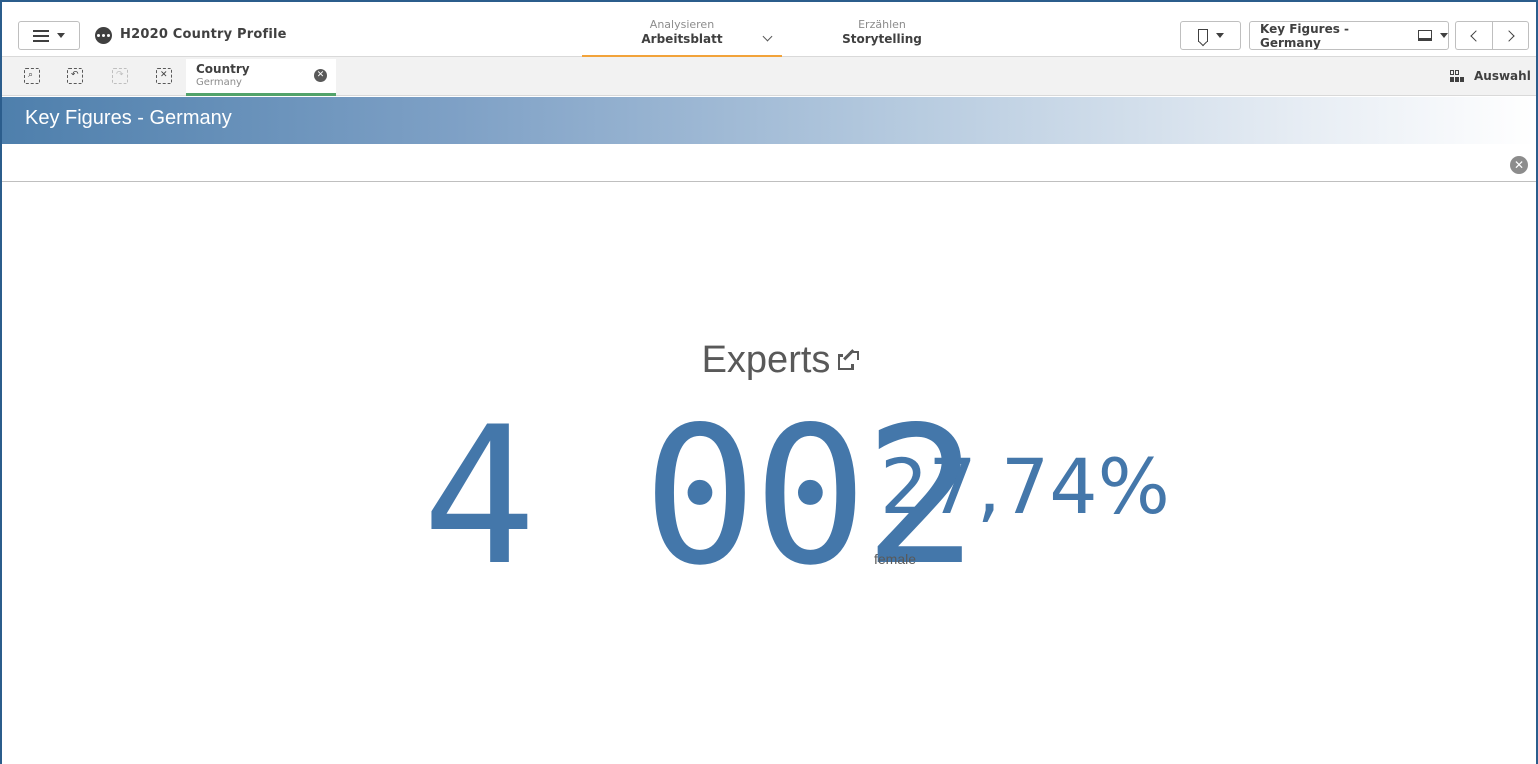 The width and height of the screenshot is (1538, 764). What do you see at coordinates (1457, 76) in the screenshot?
I see `selections-grid-icon` at bounding box center [1457, 76].